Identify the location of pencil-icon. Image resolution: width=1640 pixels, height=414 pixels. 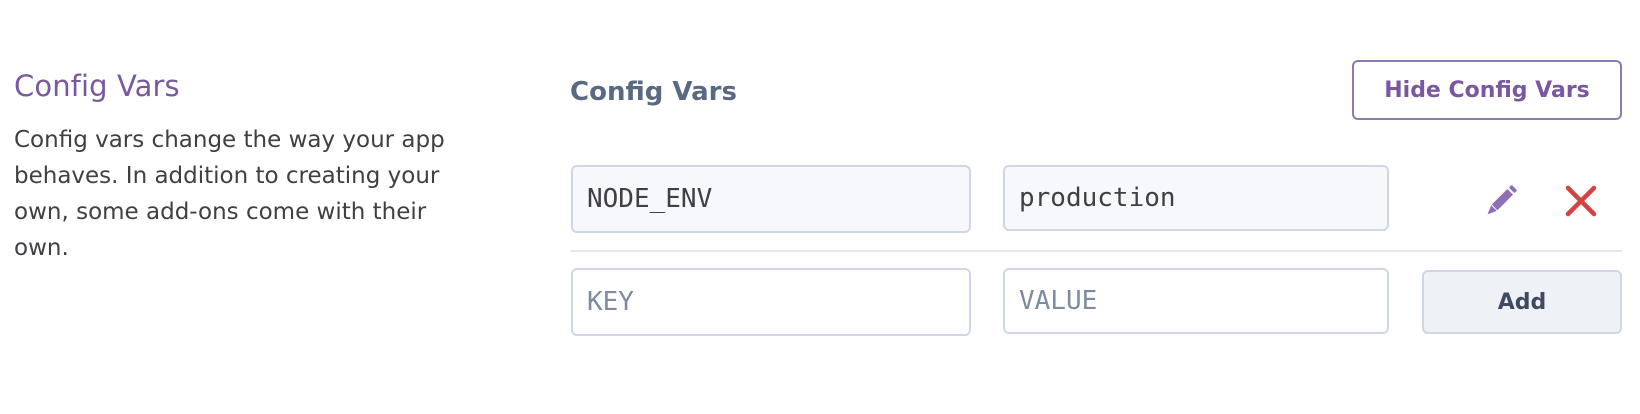
(1502, 200).